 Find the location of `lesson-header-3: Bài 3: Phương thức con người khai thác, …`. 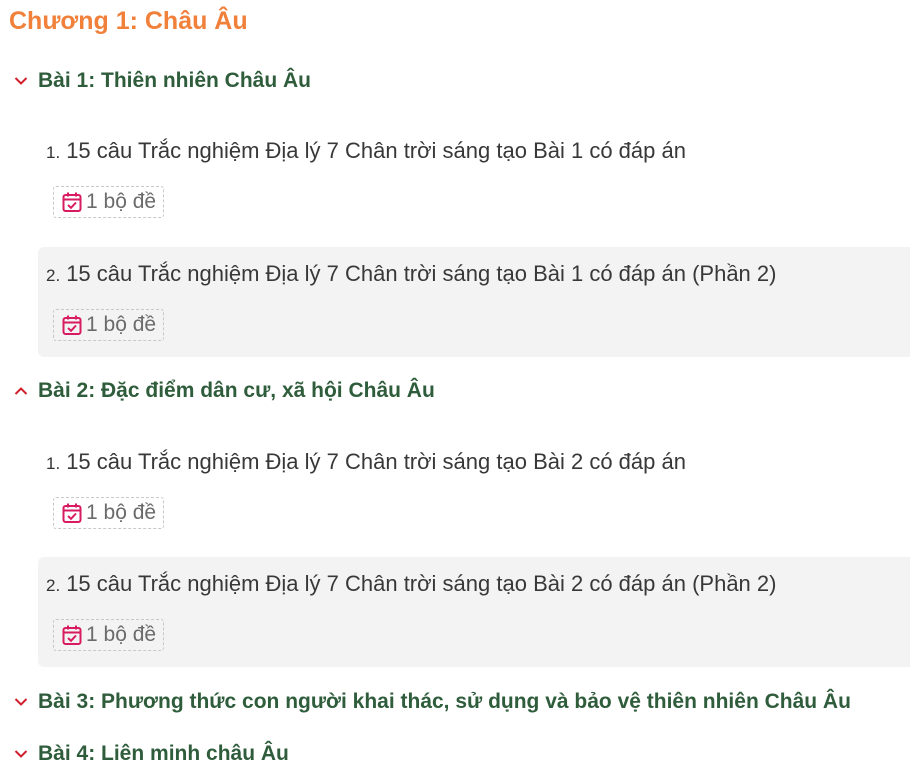

lesson-header-3: Bài 3: Phương thức con người khai thác, … is located at coordinates (432, 702).